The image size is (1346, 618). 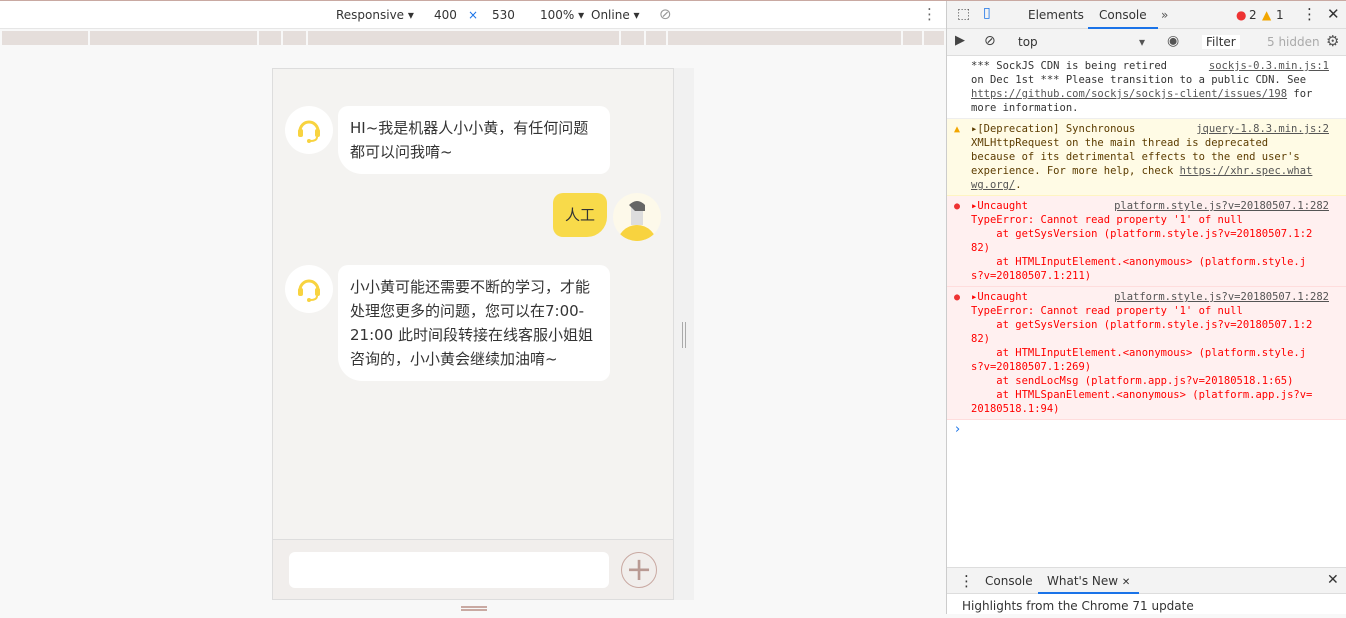 What do you see at coordinates (1269, 66) in the screenshot?
I see `message-source-link: sockjs-0.3.min.js:1` at bounding box center [1269, 66].